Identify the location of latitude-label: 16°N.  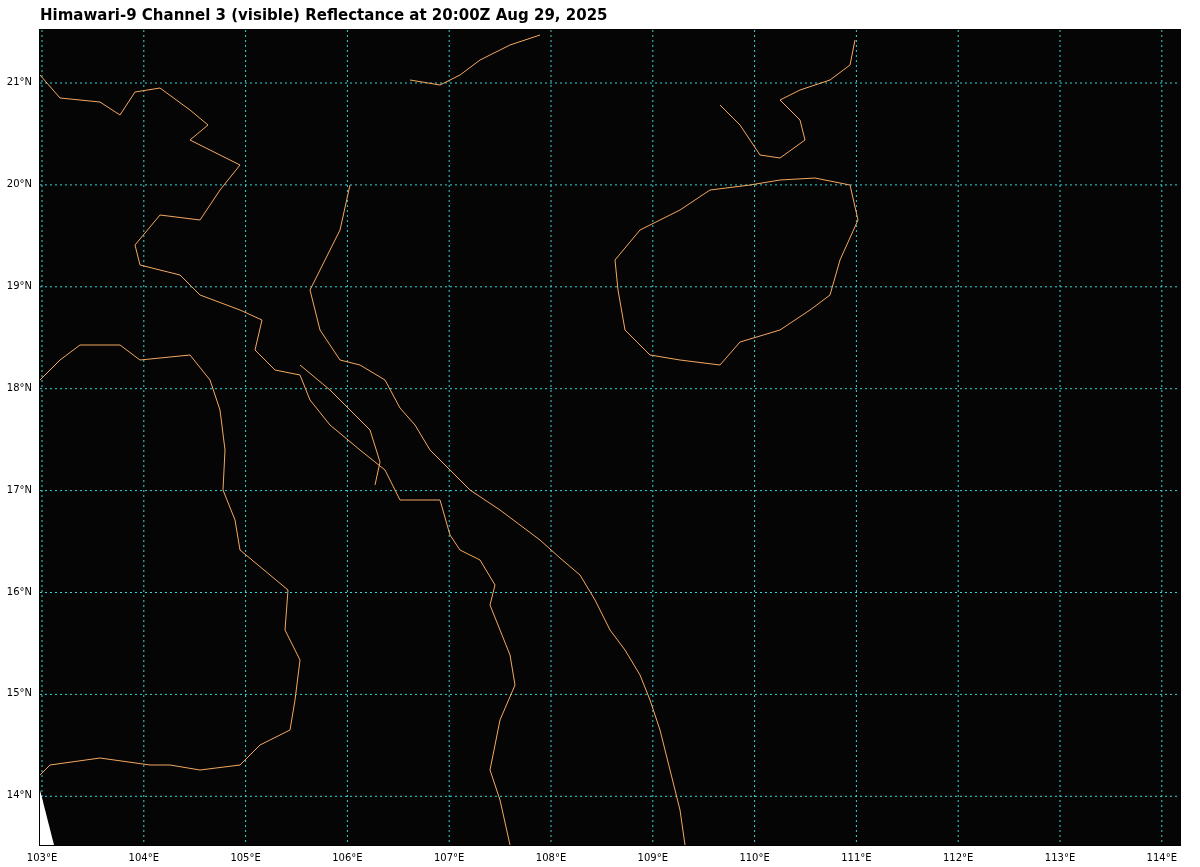
(19, 591).